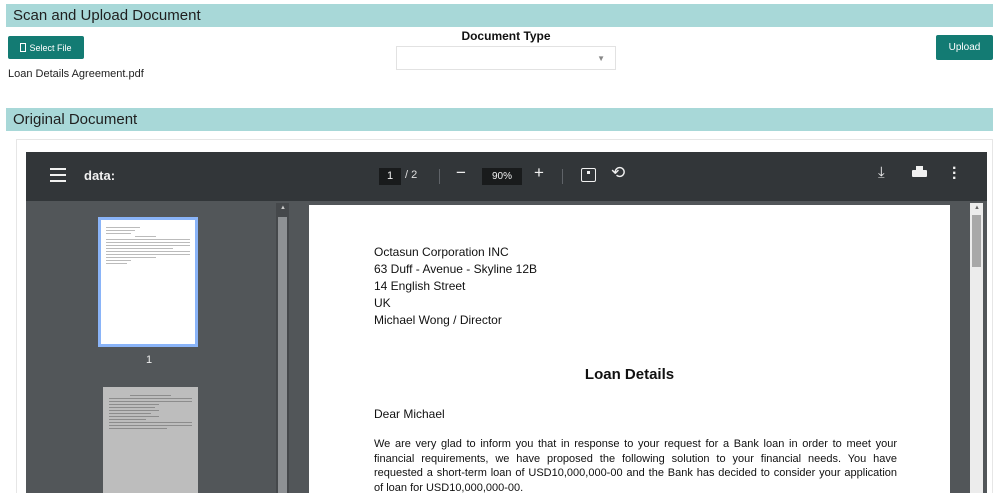  I want to click on print-icon, so click(919, 173).